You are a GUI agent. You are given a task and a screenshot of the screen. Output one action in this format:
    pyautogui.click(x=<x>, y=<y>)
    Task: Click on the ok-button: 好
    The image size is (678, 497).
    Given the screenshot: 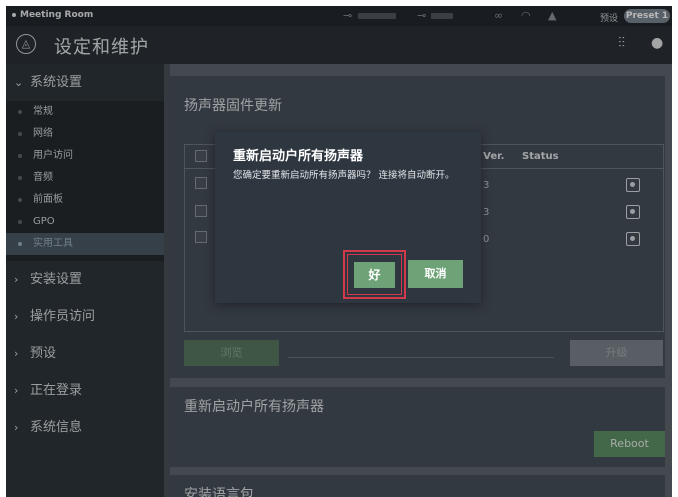 What is the action you would take?
    pyautogui.click(x=374, y=275)
    